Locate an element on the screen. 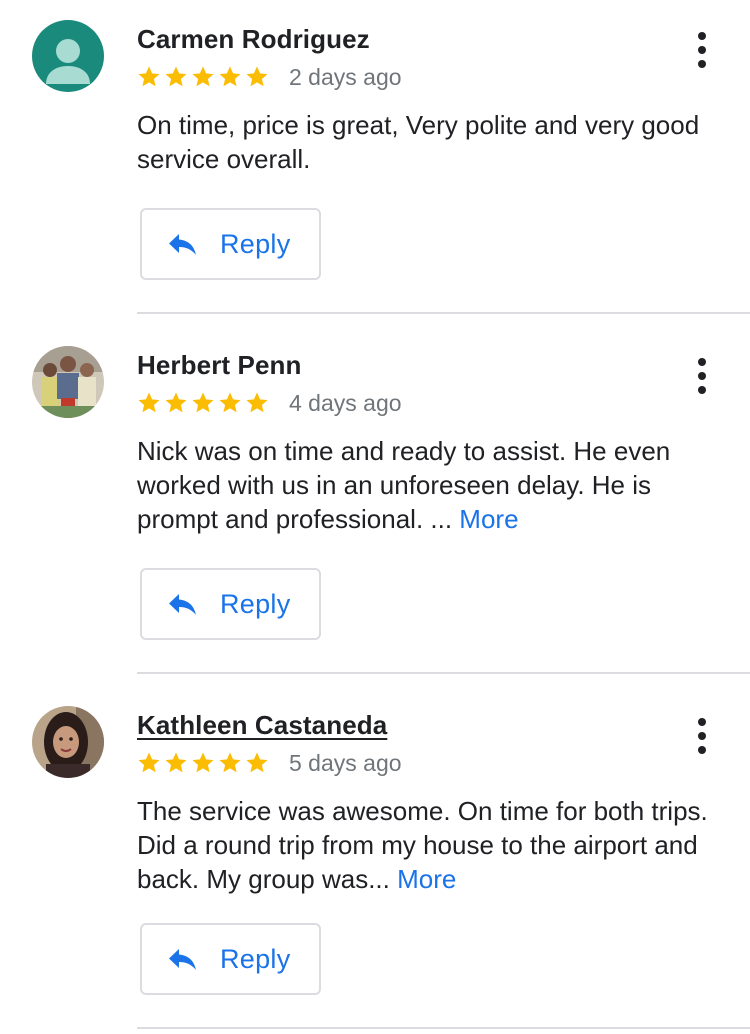 This screenshot has height=1034, width=750. reviewer-name: Kathleen Castaneda is located at coordinates (262, 725).